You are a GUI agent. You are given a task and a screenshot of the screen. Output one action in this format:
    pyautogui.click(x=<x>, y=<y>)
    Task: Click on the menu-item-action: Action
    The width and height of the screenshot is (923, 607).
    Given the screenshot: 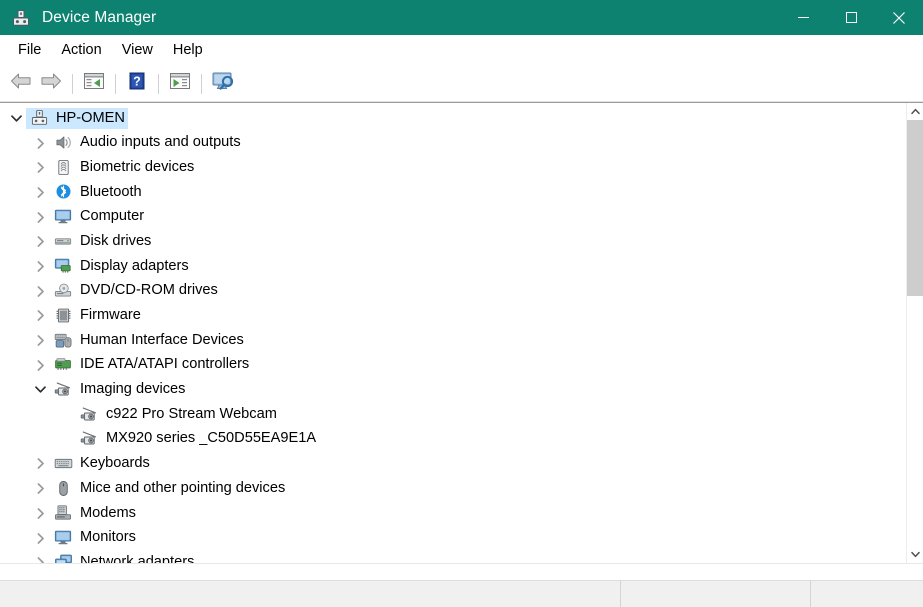 What is the action you would take?
    pyautogui.click(x=81, y=50)
    